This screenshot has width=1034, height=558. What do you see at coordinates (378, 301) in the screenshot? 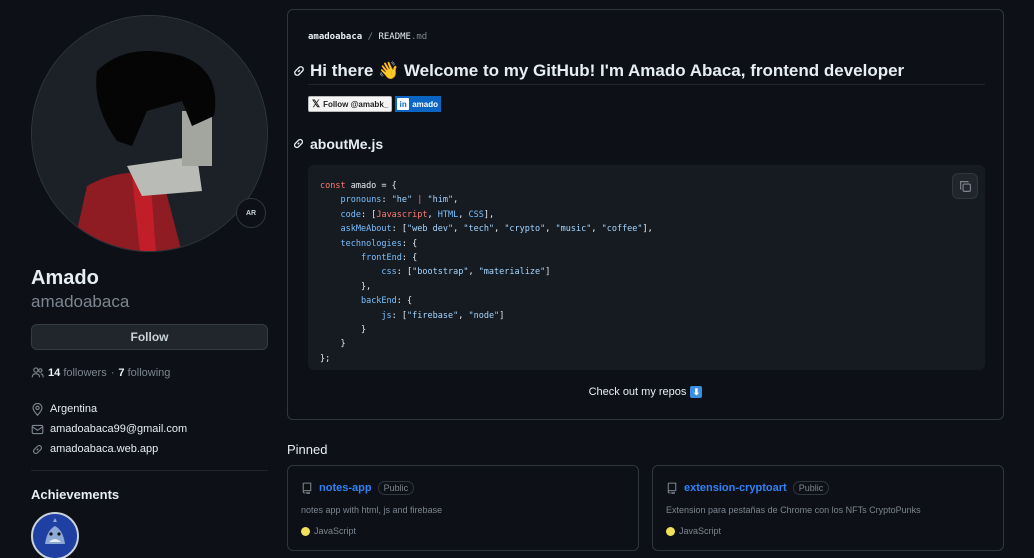
I see `code-token: backEnd` at bounding box center [378, 301].